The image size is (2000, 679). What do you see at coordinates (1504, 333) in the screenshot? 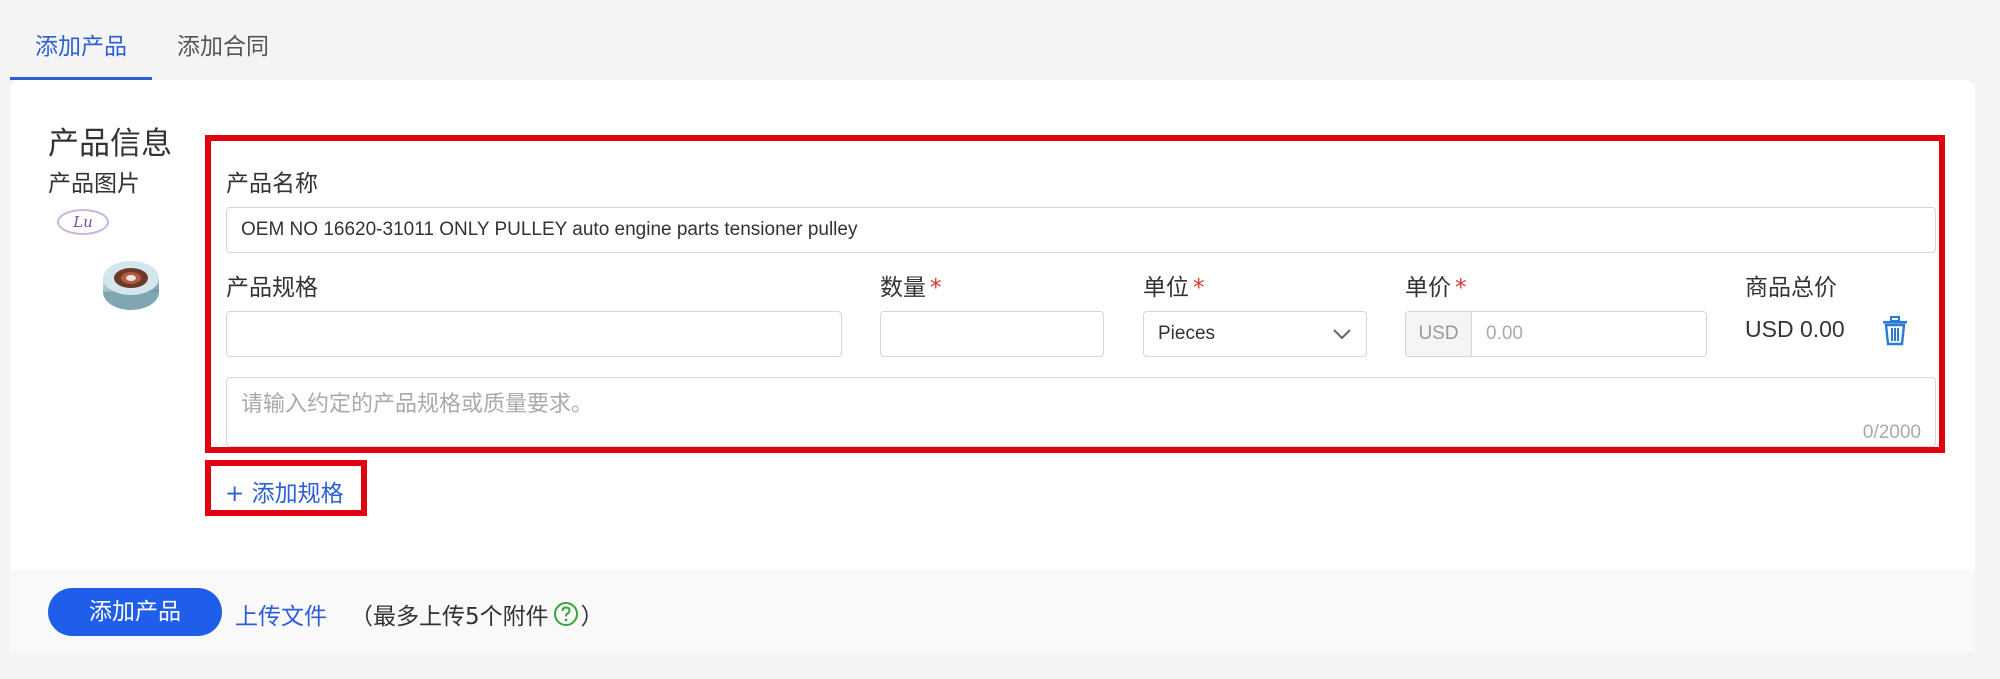
I see `unit-price-placeholder: 0.00` at bounding box center [1504, 333].